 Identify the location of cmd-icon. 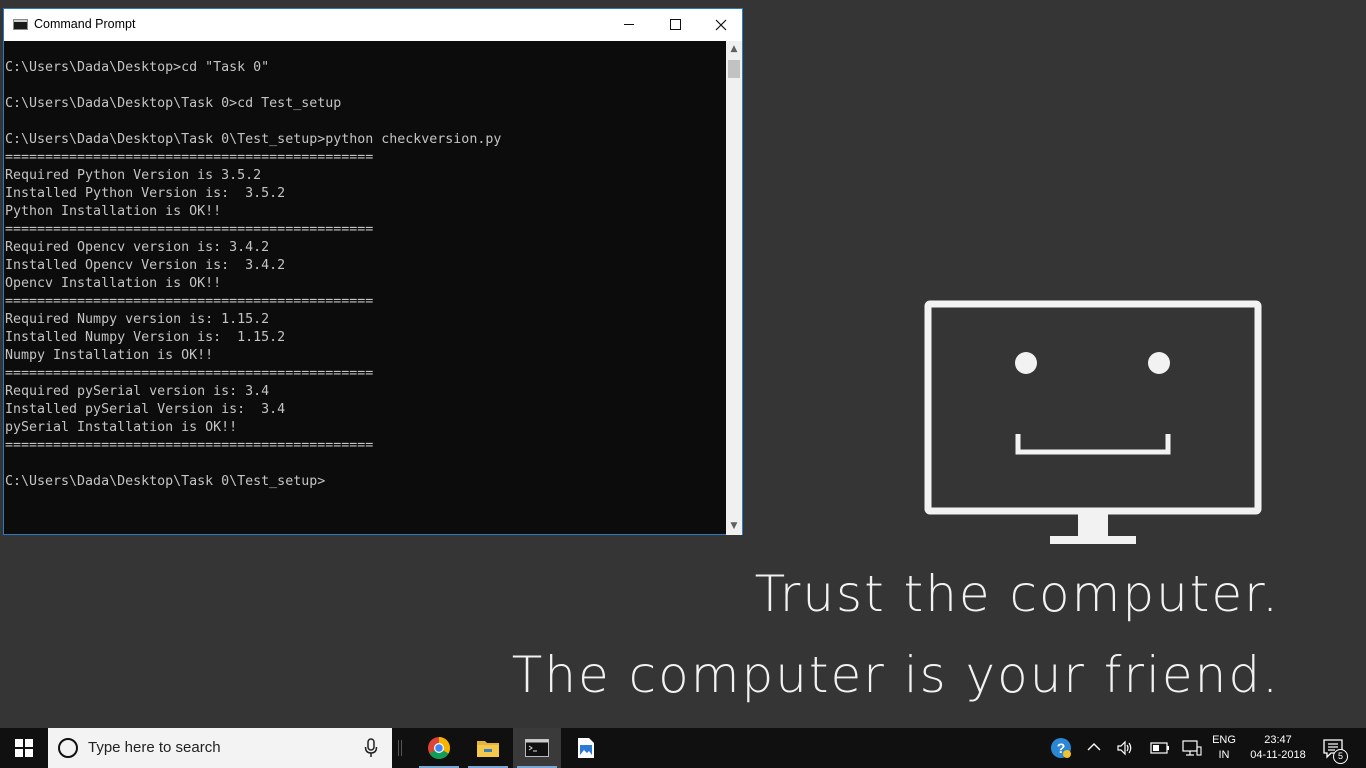
(537, 748).